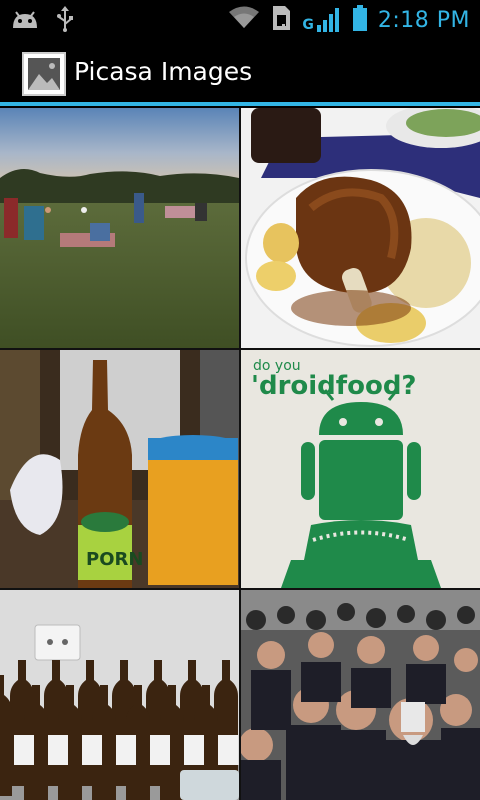 This screenshot has width=480, height=800. Describe the element at coordinates (244, 20) in the screenshot. I see `wifi-icon` at that location.